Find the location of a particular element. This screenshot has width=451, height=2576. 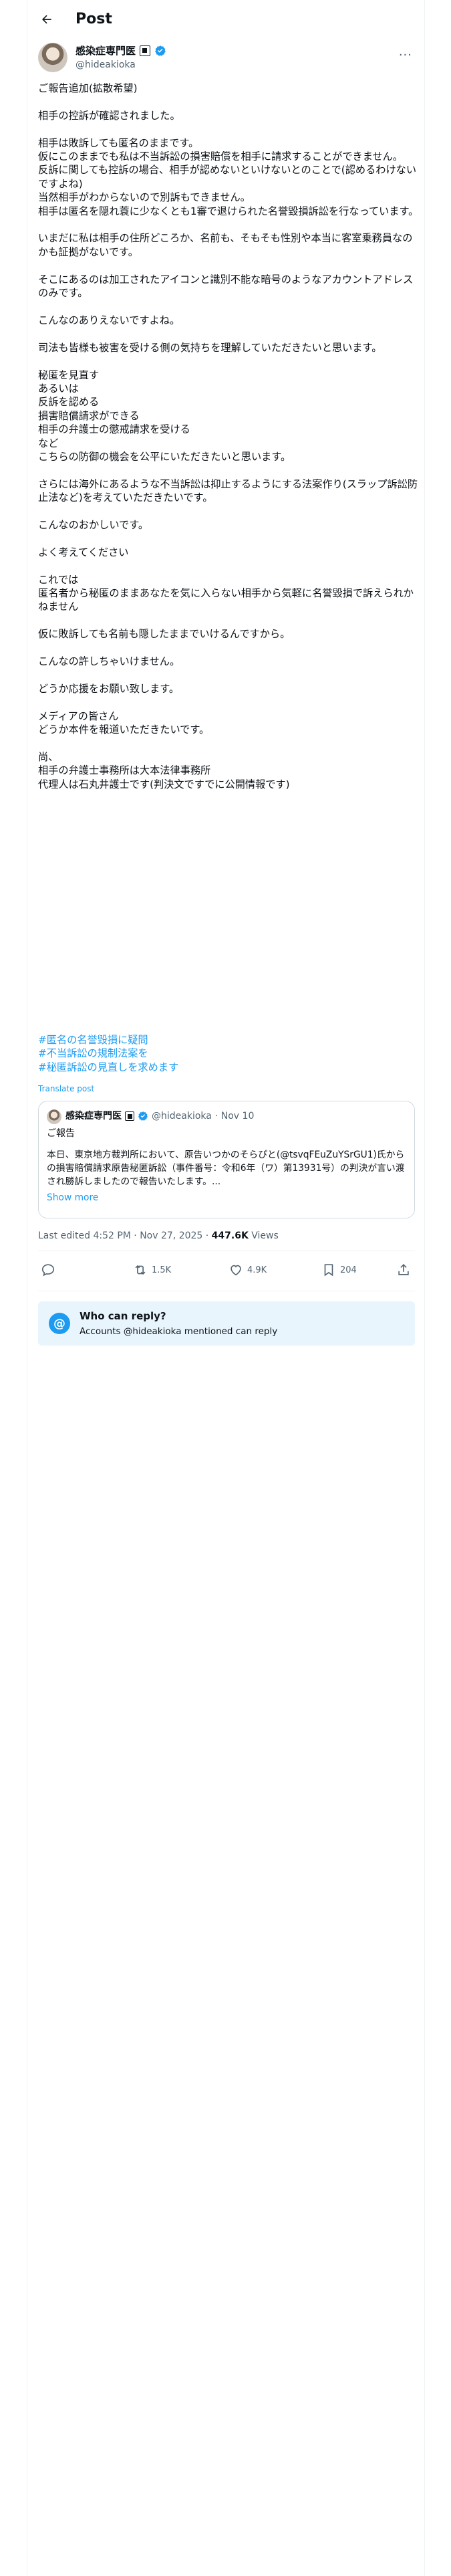

hashtag-link: #匿名の名誉毀損に疑問 is located at coordinates (108, 1040).